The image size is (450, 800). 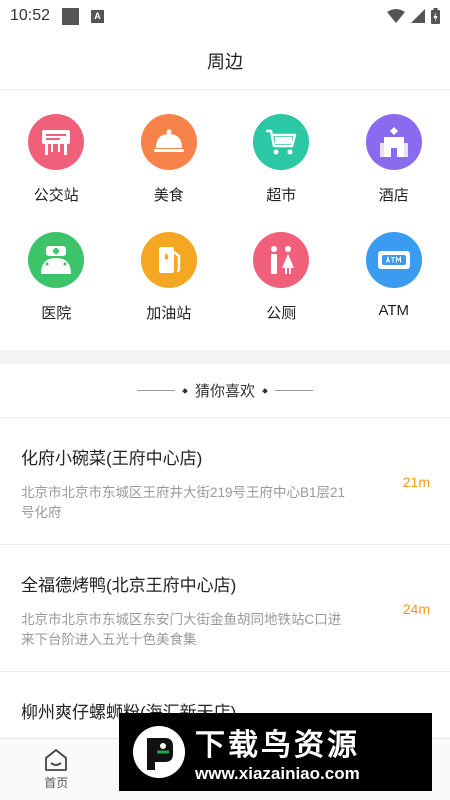 What do you see at coordinates (168, 142) in the screenshot?
I see `food-cloche-icon` at bounding box center [168, 142].